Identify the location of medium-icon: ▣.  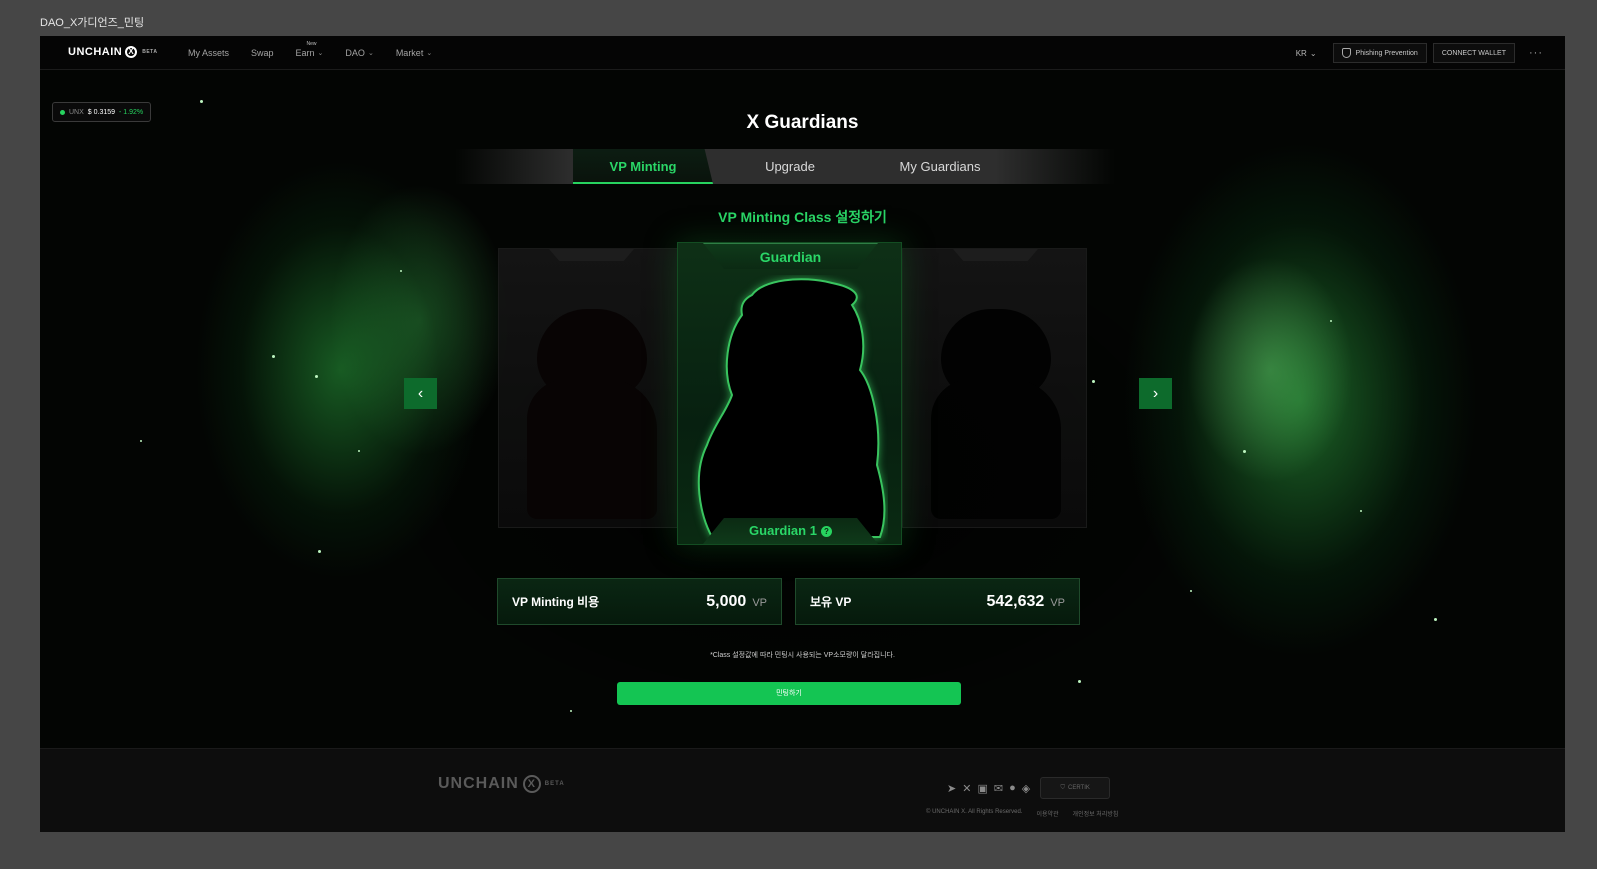
(982, 788).